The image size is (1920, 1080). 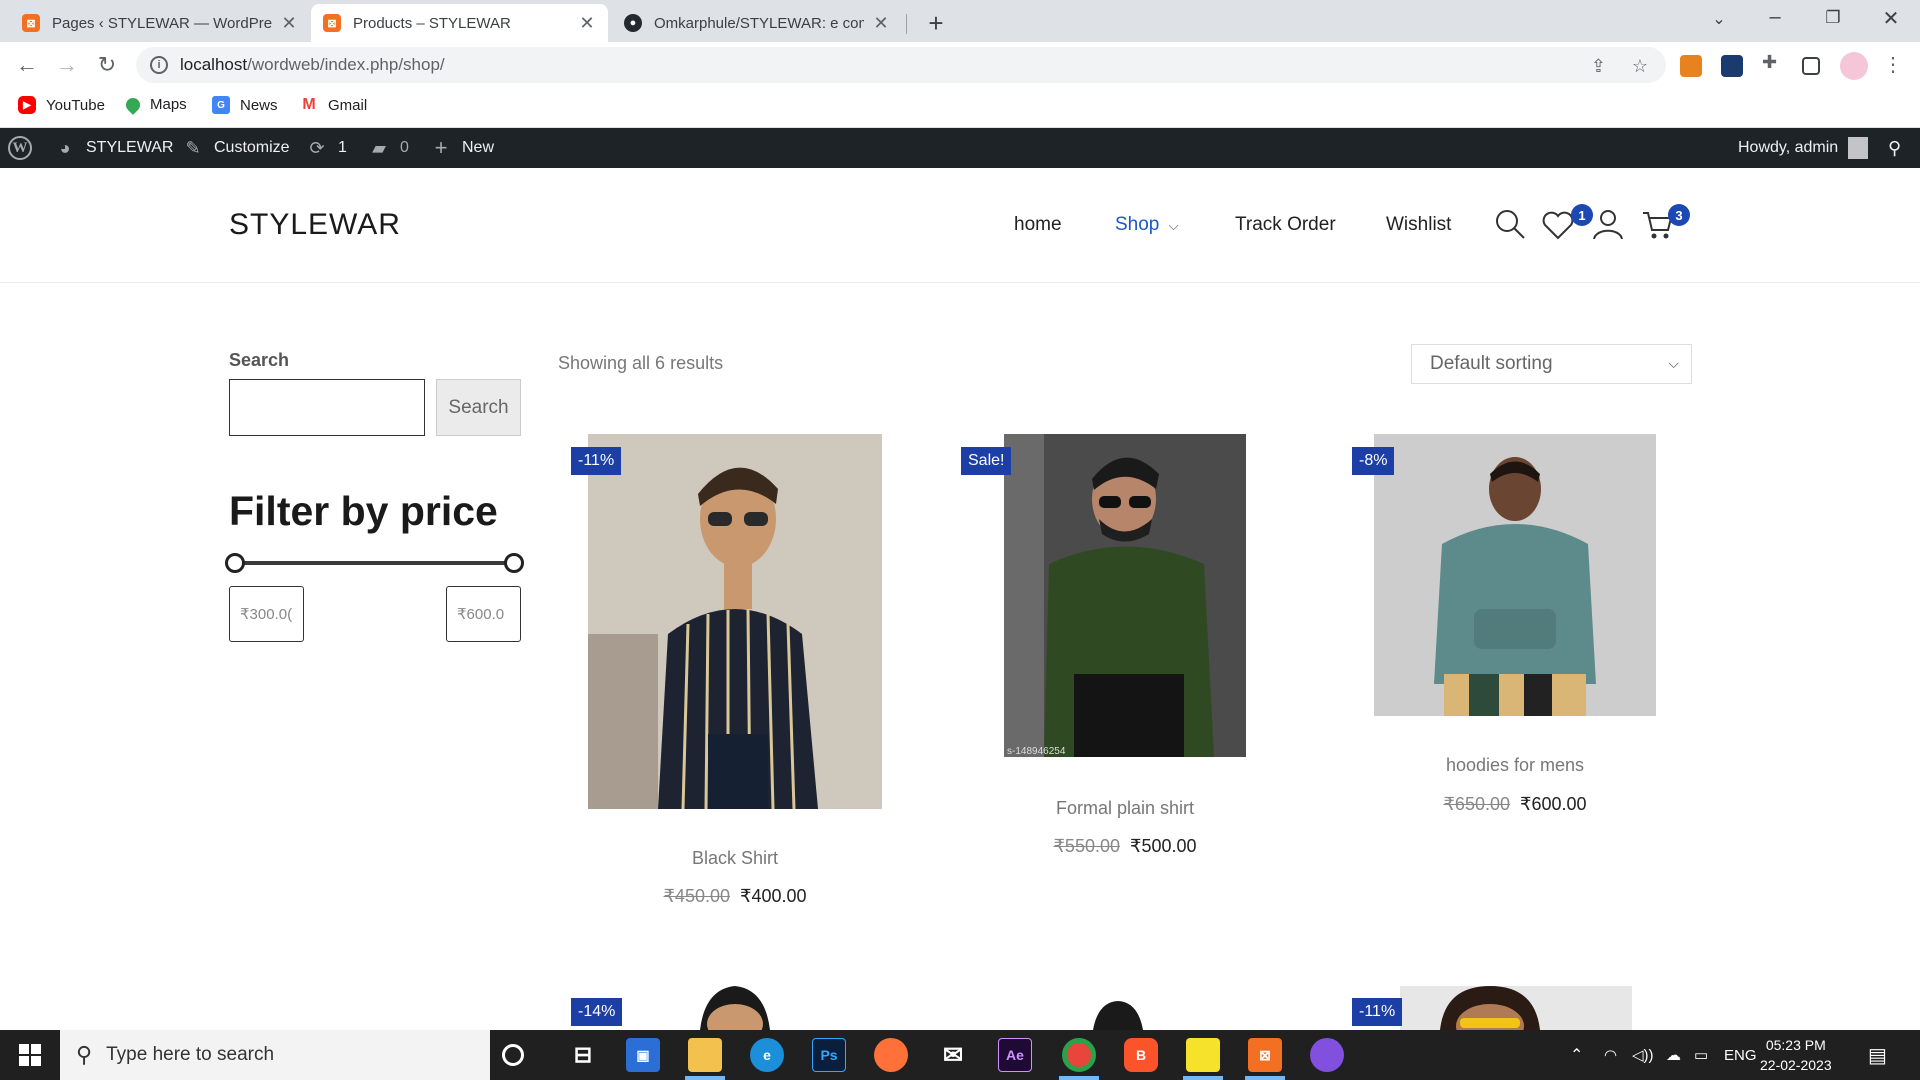 What do you see at coordinates (767, 1055) in the screenshot?
I see `edge-icon: e` at bounding box center [767, 1055].